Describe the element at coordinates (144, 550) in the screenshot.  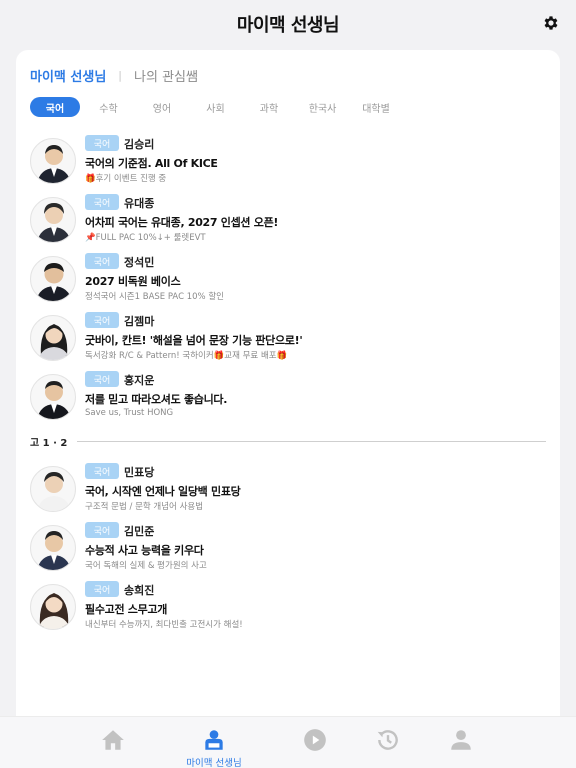
I see `teacher-slogan: 수능적 사고 능력을 키우다` at that location.